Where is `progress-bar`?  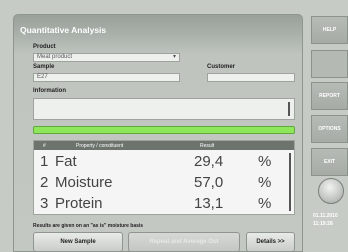
progress-bar is located at coordinates (164, 130).